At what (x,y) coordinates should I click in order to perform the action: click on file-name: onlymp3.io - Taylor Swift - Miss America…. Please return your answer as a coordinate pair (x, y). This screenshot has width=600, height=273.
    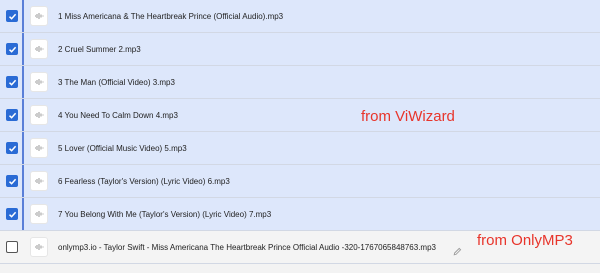
    Looking at the image, I should click on (247, 247).